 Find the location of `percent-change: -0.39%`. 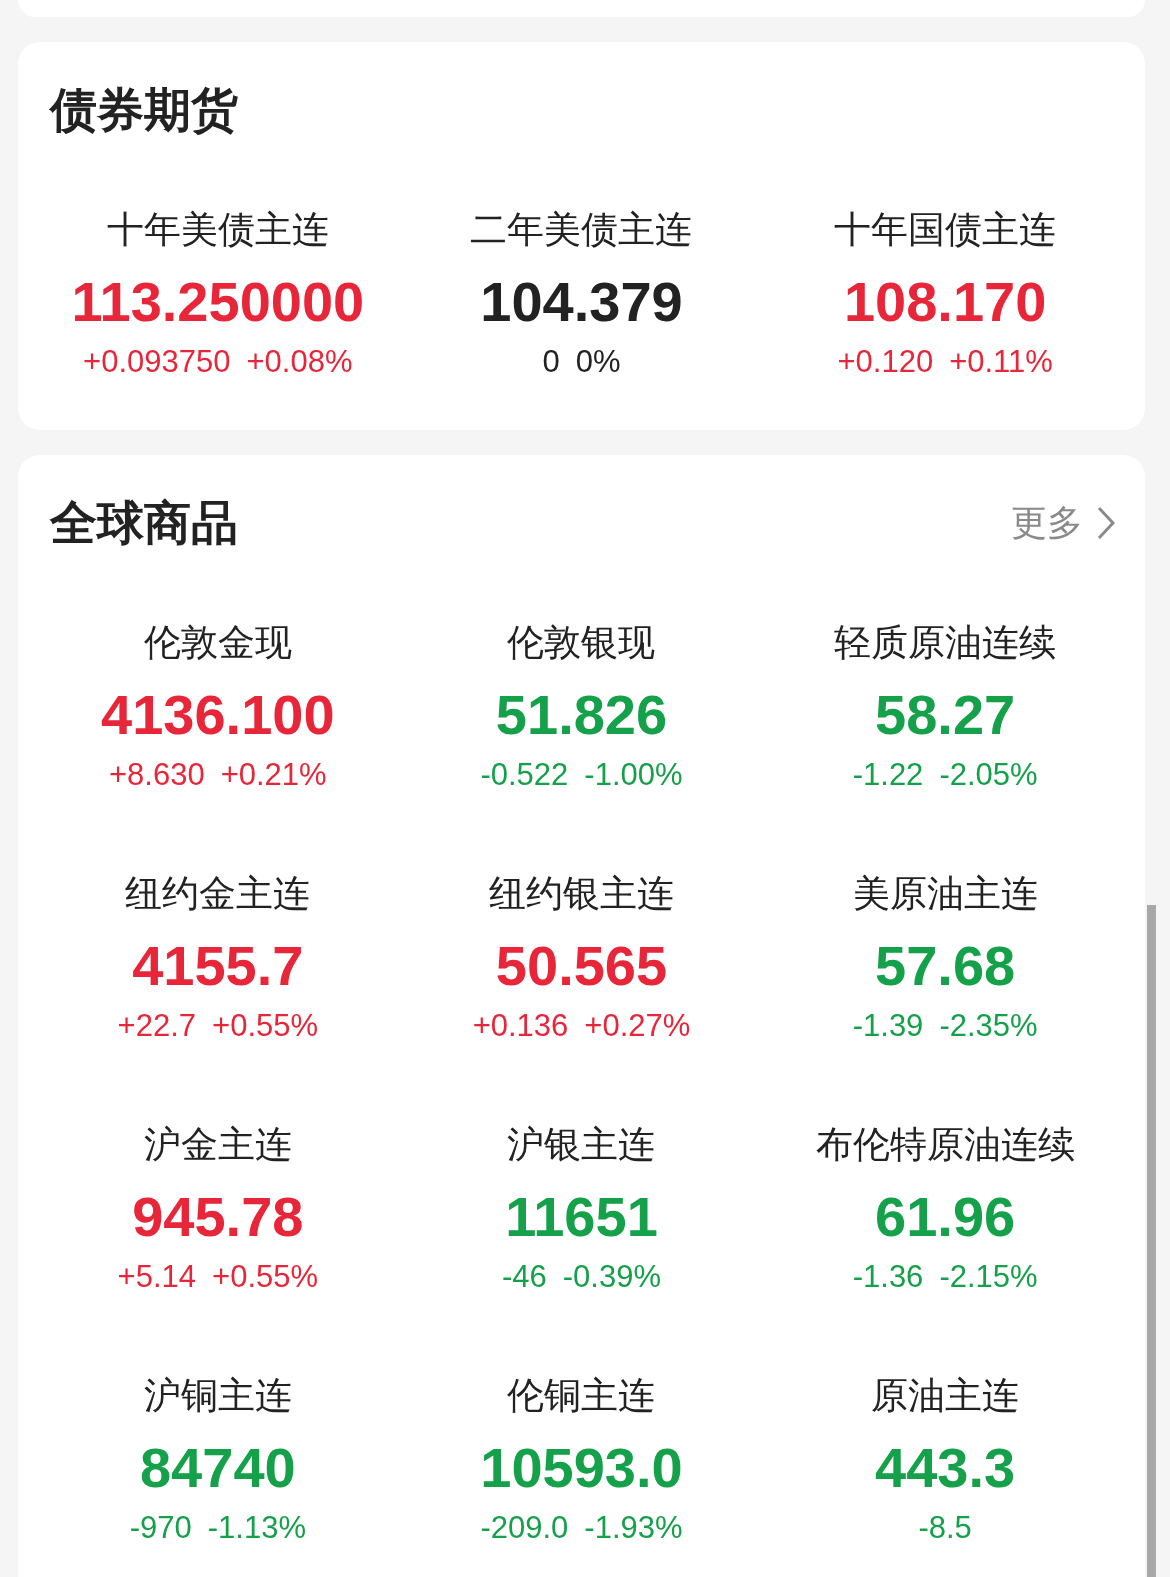

percent-change: -0.39% is located at coordinates (611, 1277).